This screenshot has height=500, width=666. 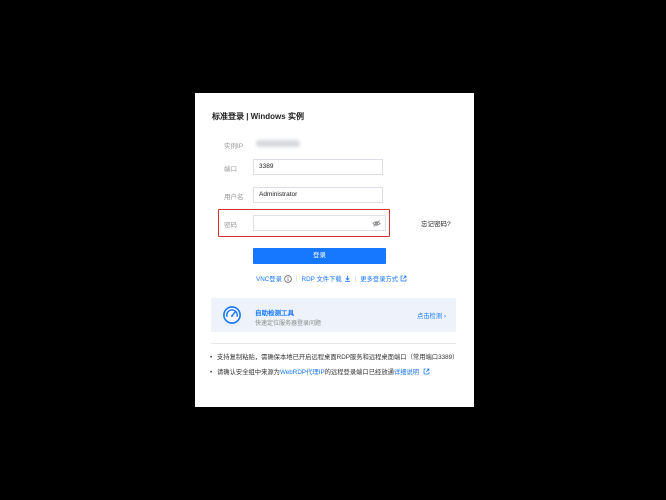 I want to click on note-text-middle: 的远程登录端口已经放通, so click(x=359, y=372).